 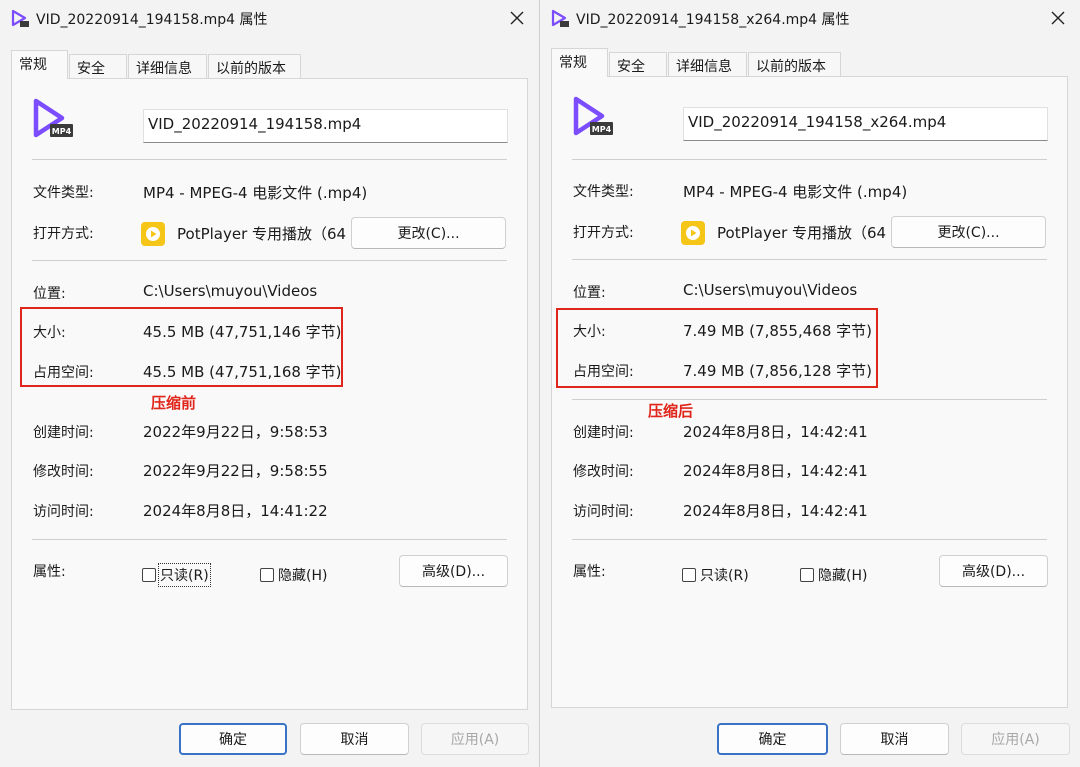 I want to click on title-bar: VID_20220914_194158.mp4 属性, so click(x=269, y=19).